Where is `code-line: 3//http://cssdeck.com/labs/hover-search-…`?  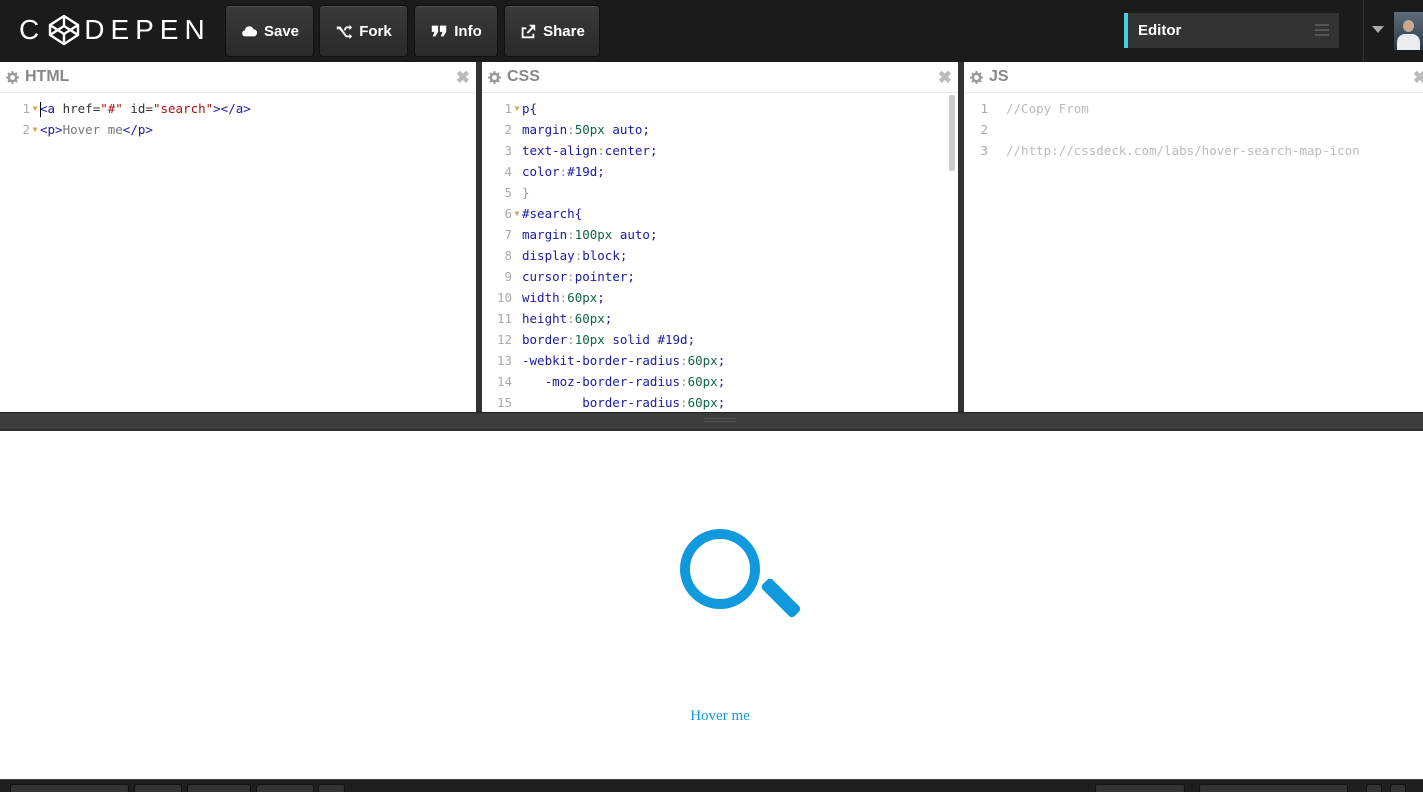
code-line: 3//http://cssdeck.com/labs/hover-search-… is located at coordinates (1170, 150).